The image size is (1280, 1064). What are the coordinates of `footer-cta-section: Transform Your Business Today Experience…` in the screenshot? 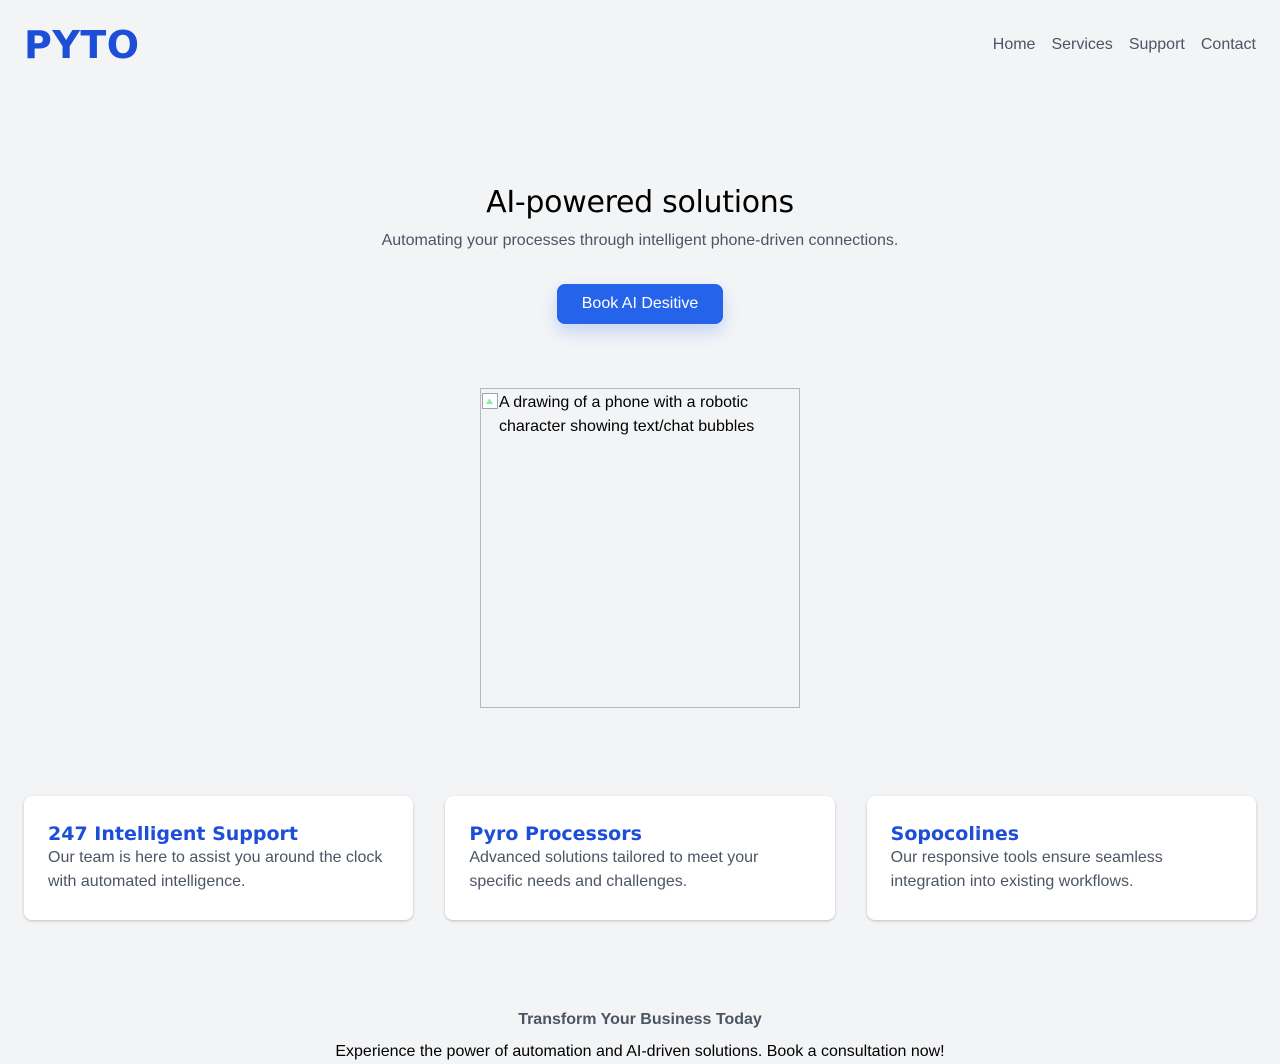 It's located at (640, 1036).